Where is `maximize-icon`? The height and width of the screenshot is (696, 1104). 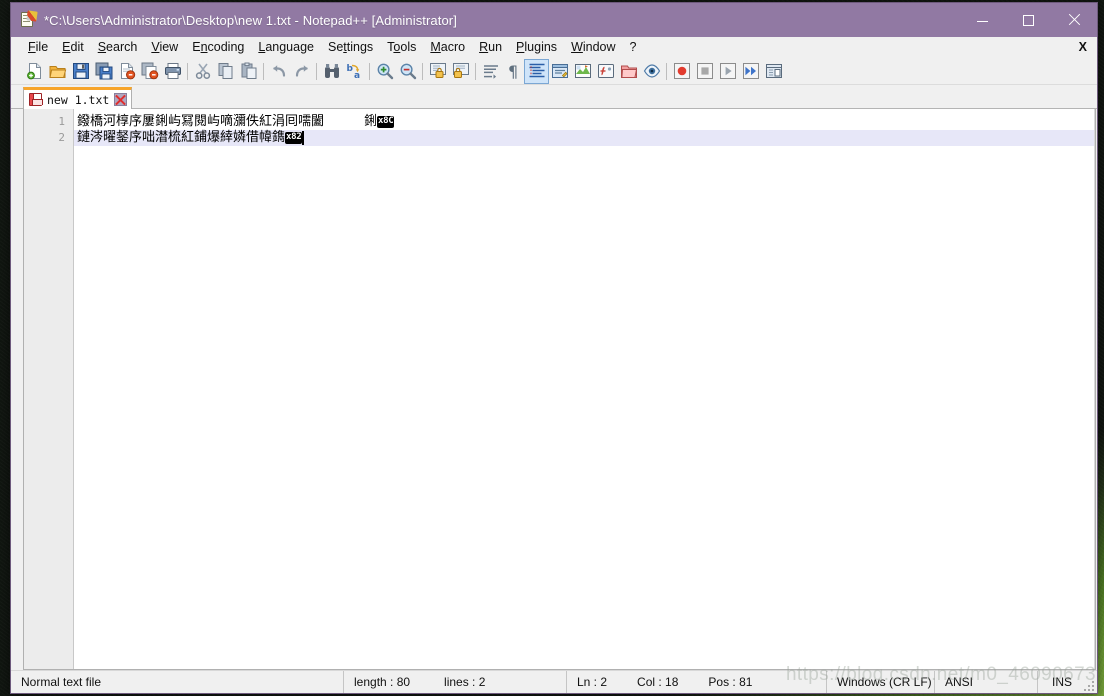 maximize-icon is located at coordinates (1028, 20).